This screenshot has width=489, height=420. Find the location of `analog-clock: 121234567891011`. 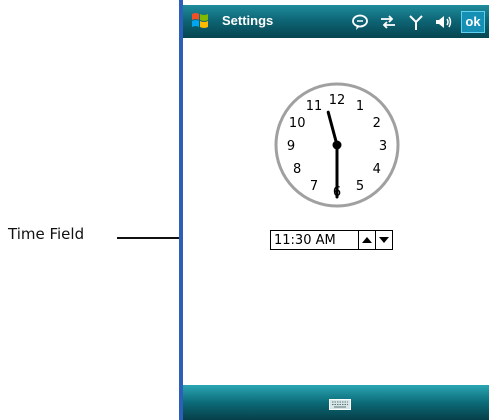

analog-clock: 121234567891011 is located at coordinates (337, 145).